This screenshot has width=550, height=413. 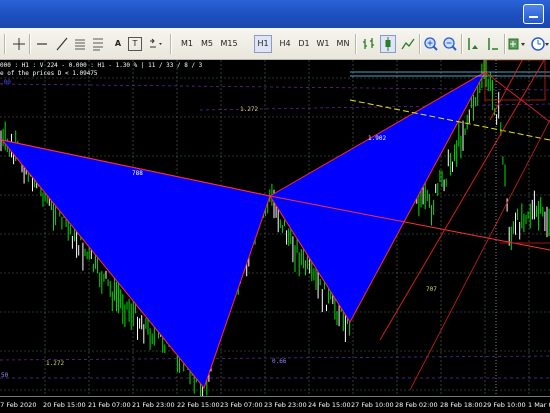 What do you see at coordinates (42, 44) in the screenshot?
I see `horizontal-line-icon` at bounding box center [42, 44].